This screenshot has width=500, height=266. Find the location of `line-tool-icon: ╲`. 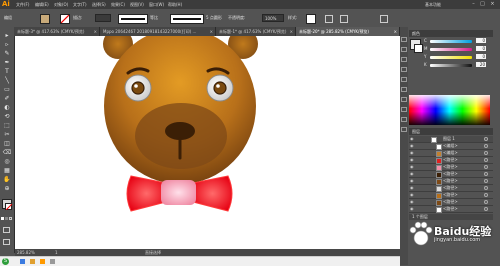

line-tool-icon: ╲ is located at coordinates (7, 81).